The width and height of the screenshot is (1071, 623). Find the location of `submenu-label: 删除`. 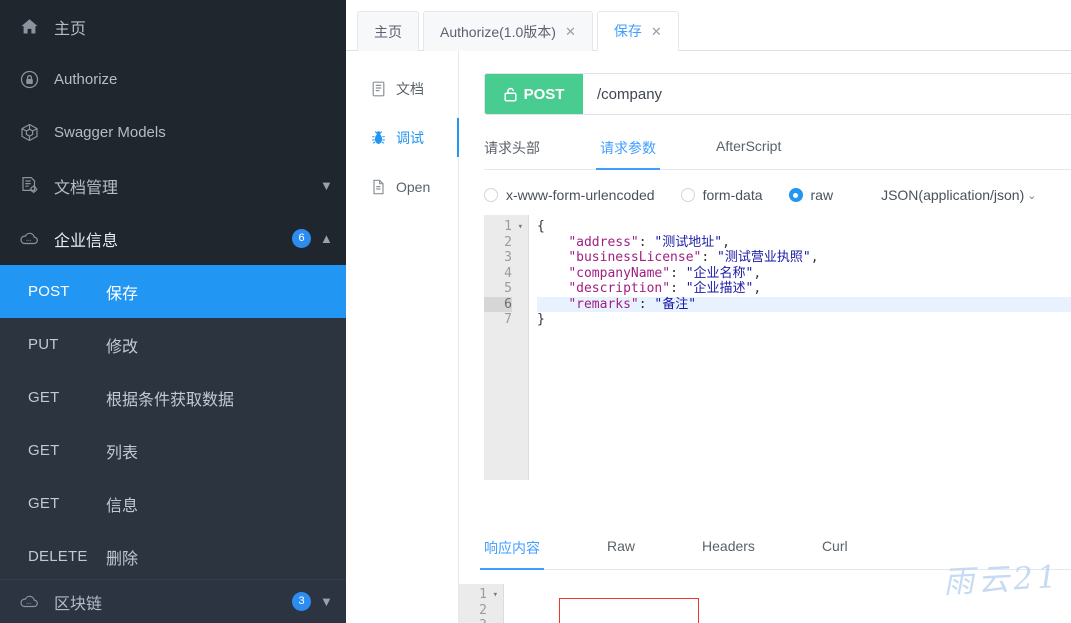

submenu-label: 删除 is located at coordinates (122, 559).